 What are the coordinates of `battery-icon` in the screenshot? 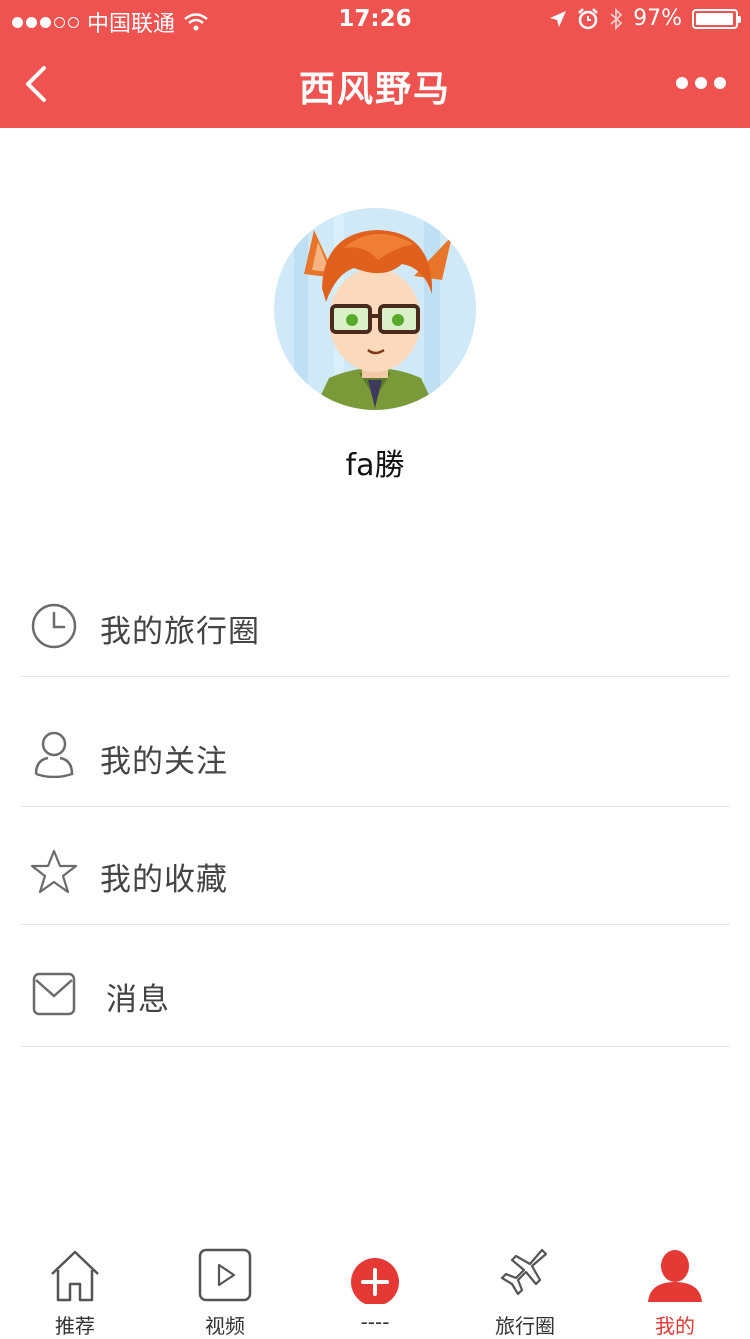 It's located at (716, 18).